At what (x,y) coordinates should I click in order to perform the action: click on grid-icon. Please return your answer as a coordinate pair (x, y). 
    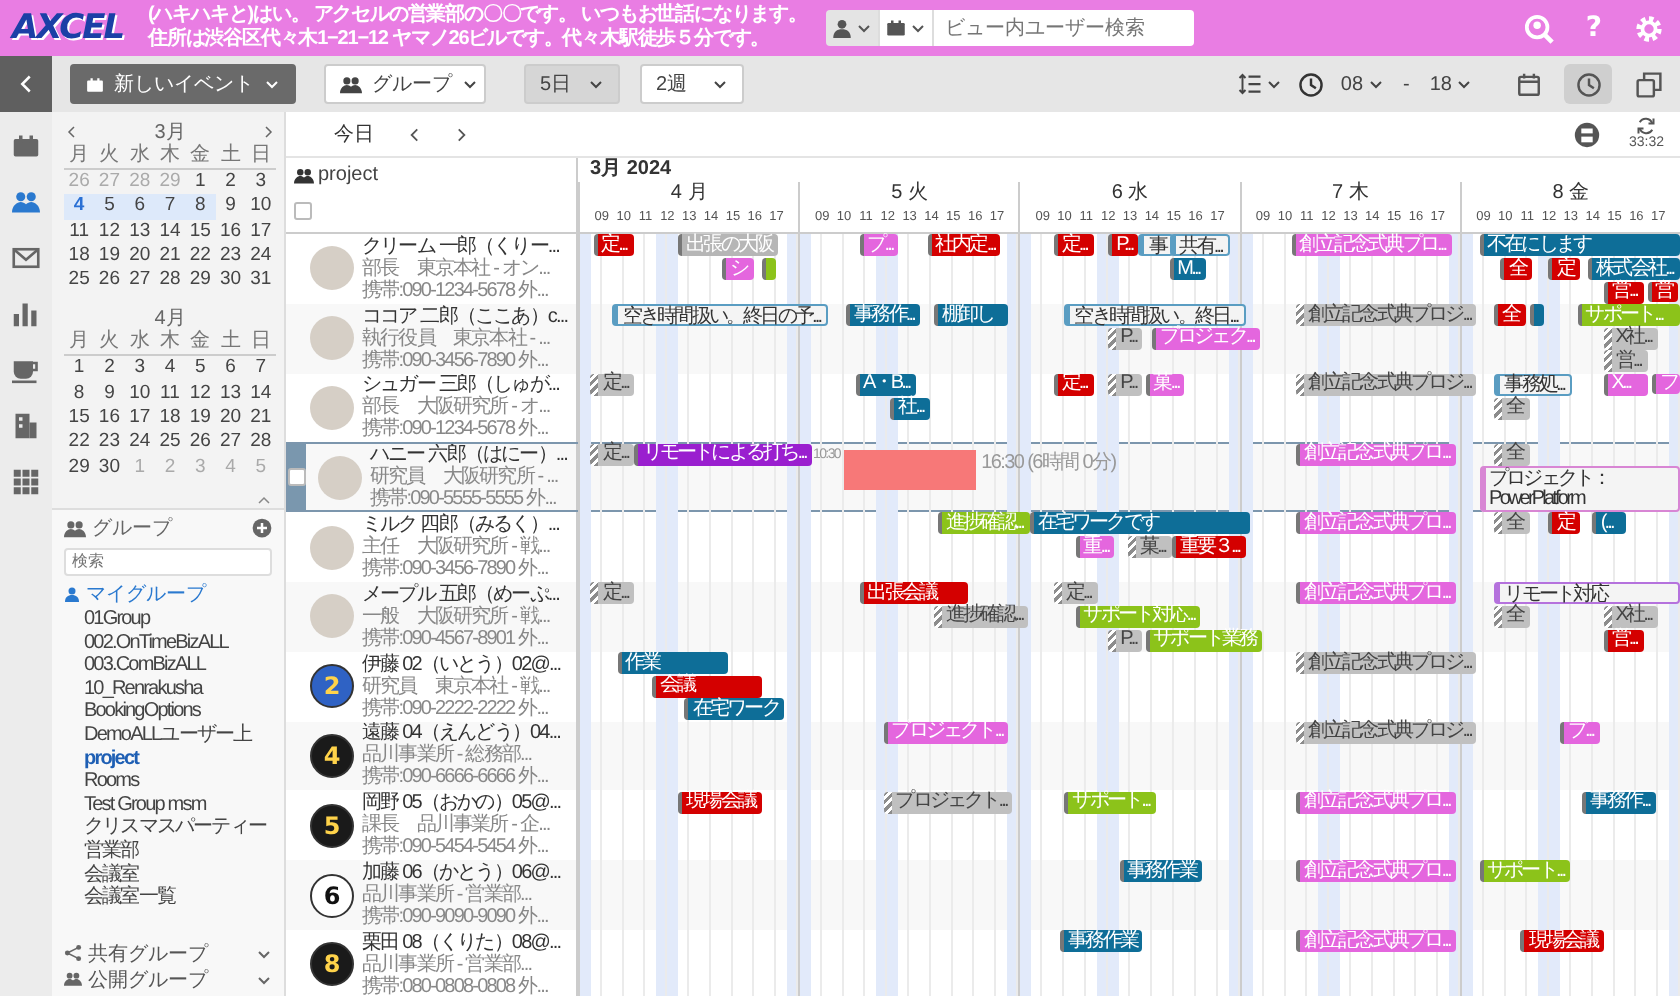
    Looking at the image, I should click on (26, 482).